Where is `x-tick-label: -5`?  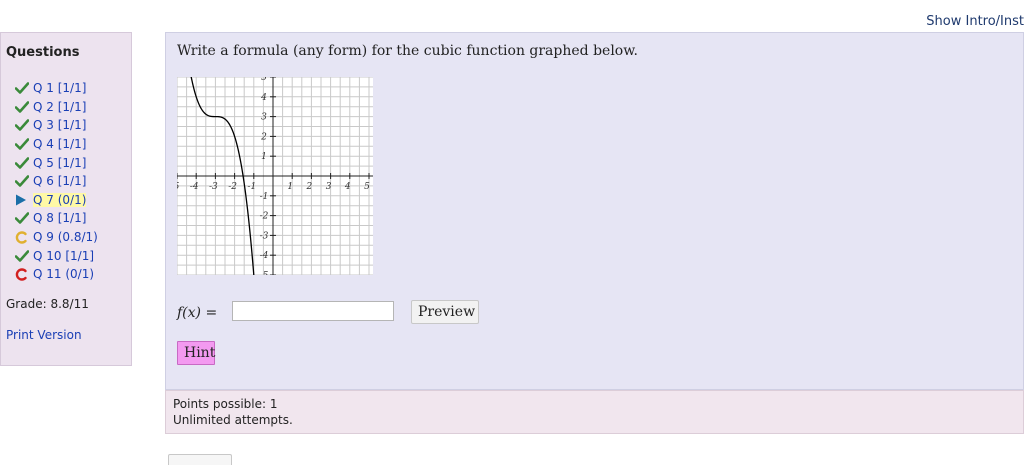
x-tick-label: -5 is located at coordinates (178, 187).